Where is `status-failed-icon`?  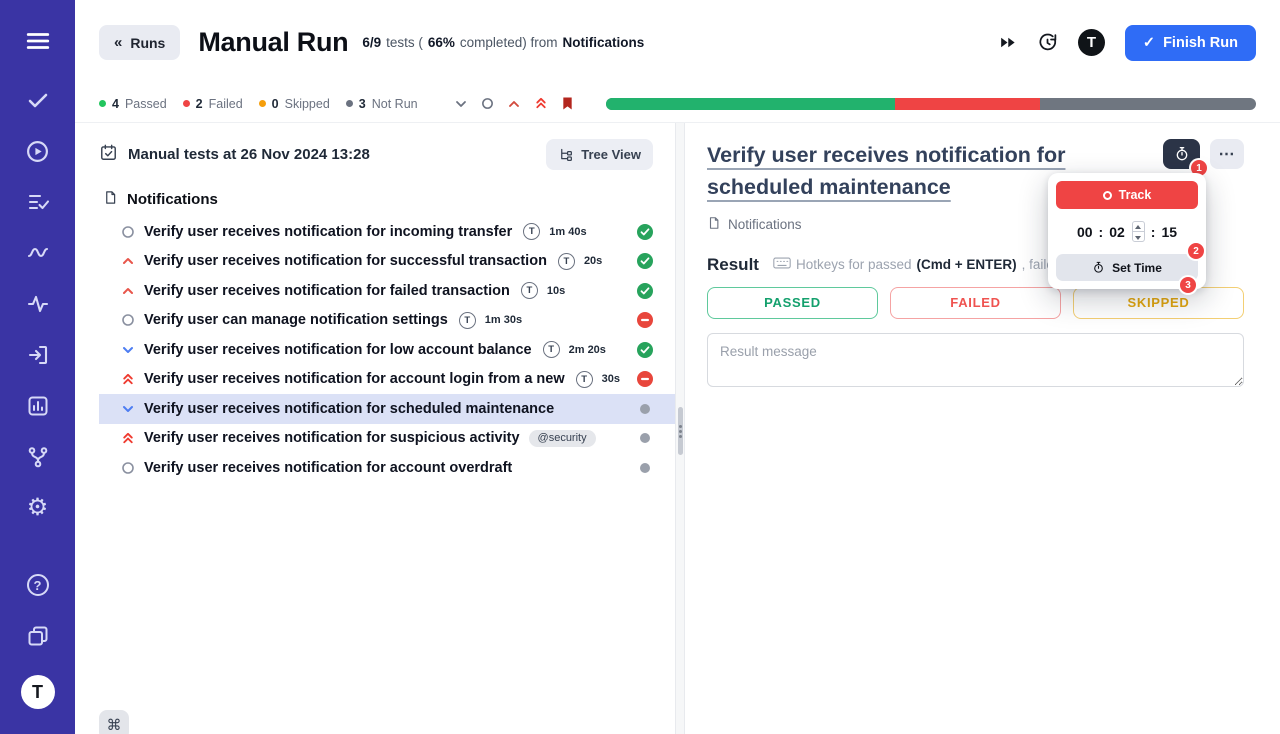
status-failed-icon is located at coordinates (645, 379).